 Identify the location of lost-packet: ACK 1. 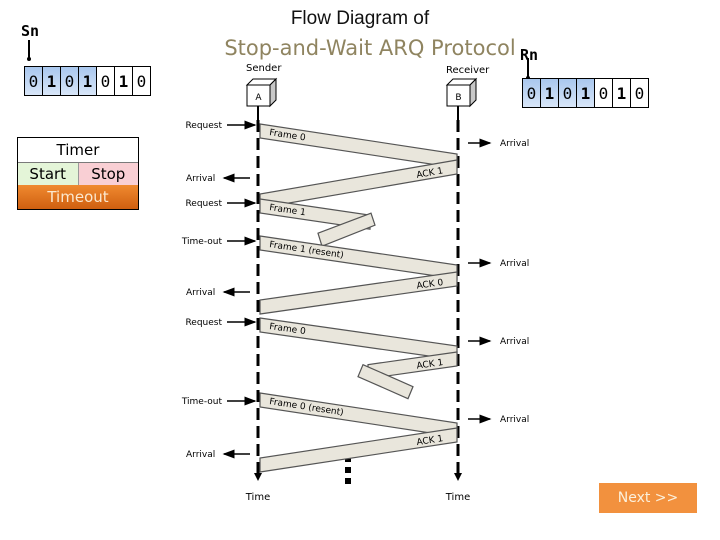
(407, 375).